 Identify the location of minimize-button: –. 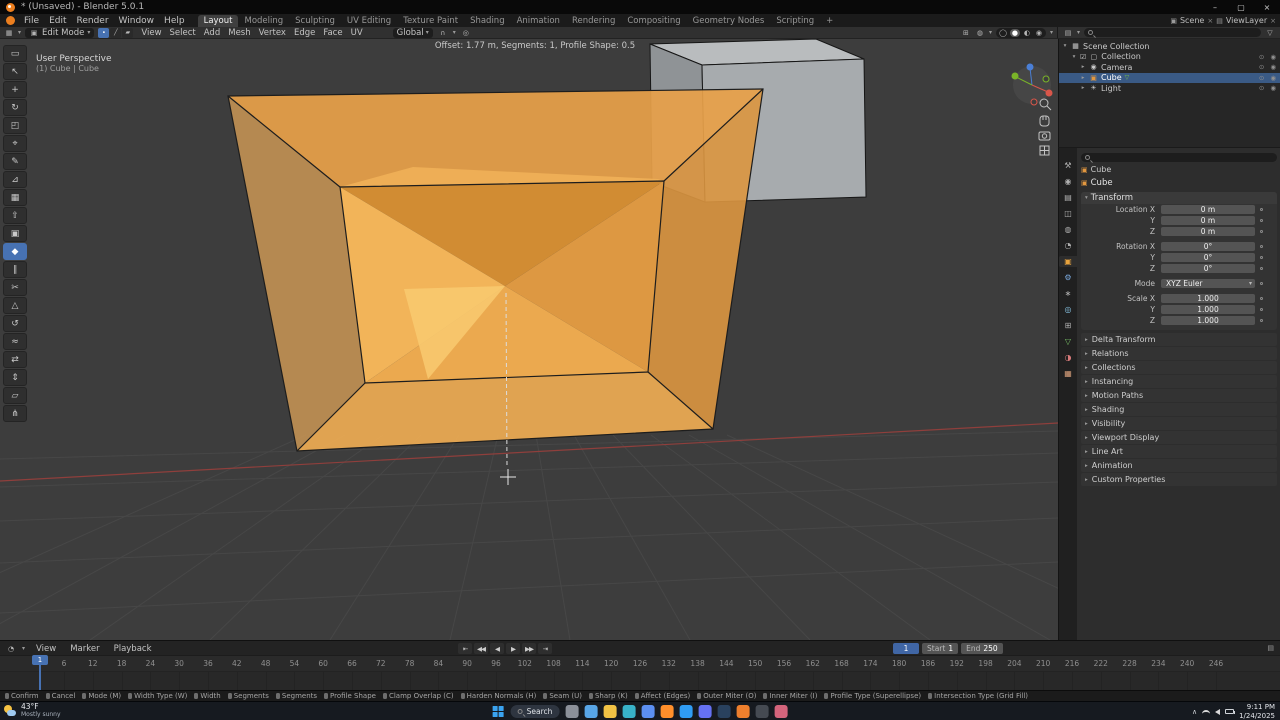
(1215, 7).